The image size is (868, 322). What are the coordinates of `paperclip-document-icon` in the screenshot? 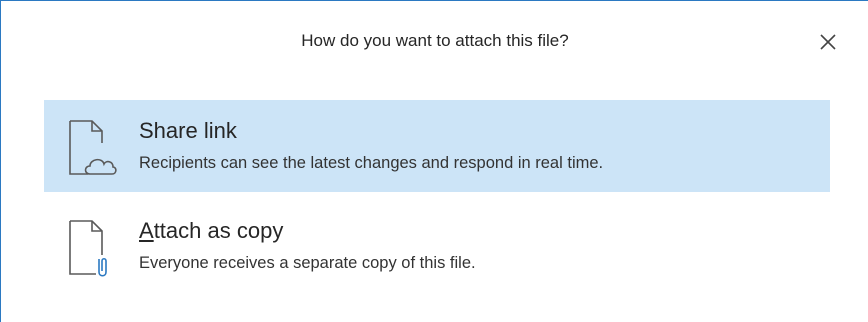 It's located at (88, 248).